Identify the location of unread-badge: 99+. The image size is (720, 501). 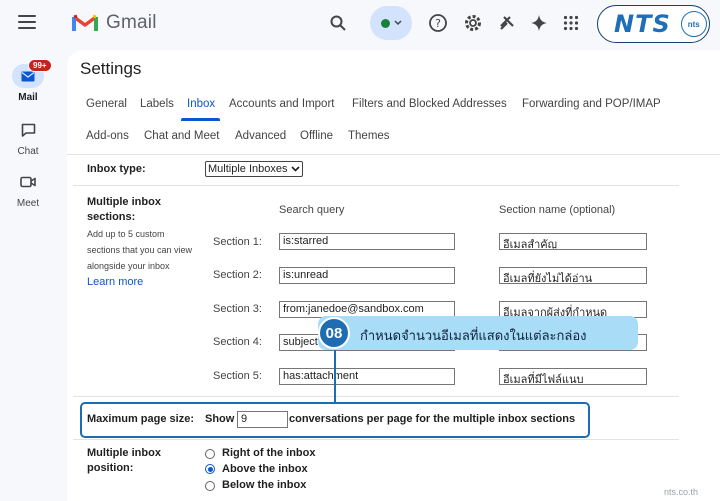
(40, 65).